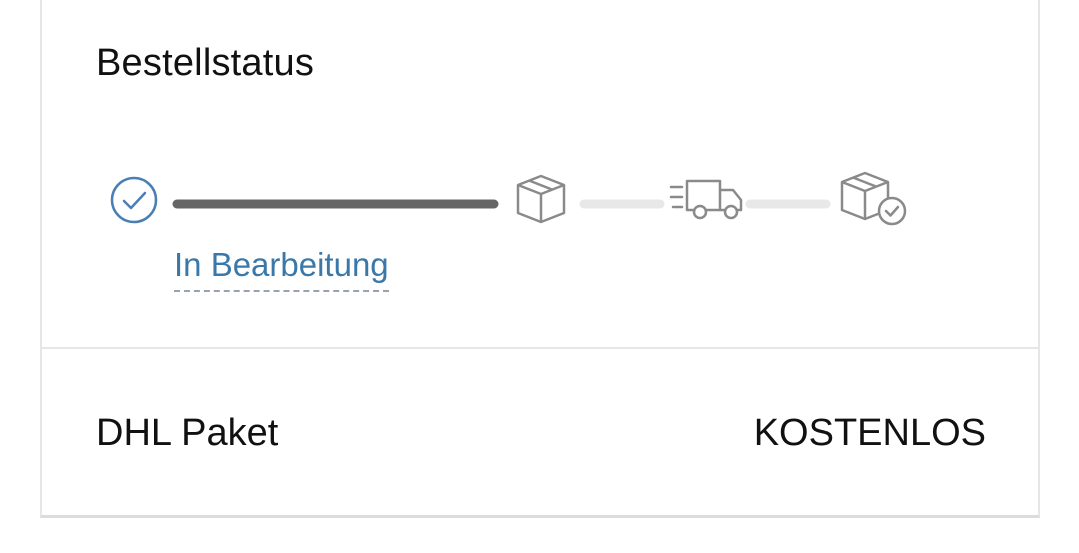 This screenshot has height=553, width=1079. Describe the element at coordinates (134, 200) in the screenshot. I see `check-circle-icon` at that location.